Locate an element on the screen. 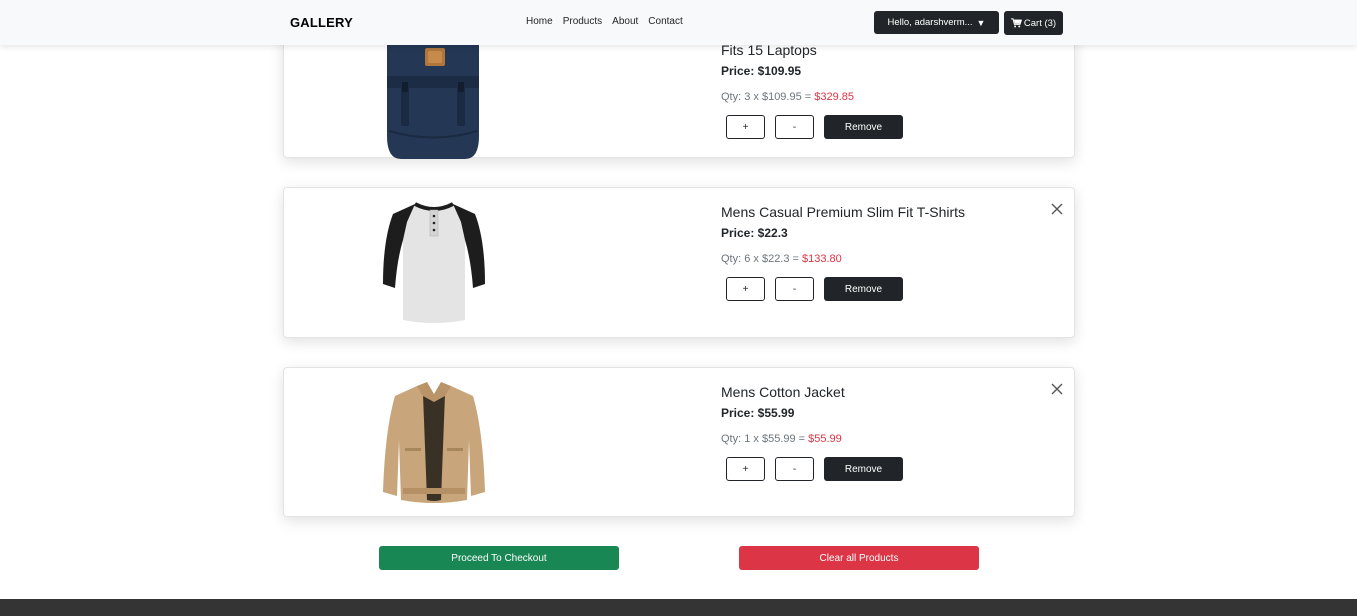  product-image-jacket is located at coordinates (434, 442).